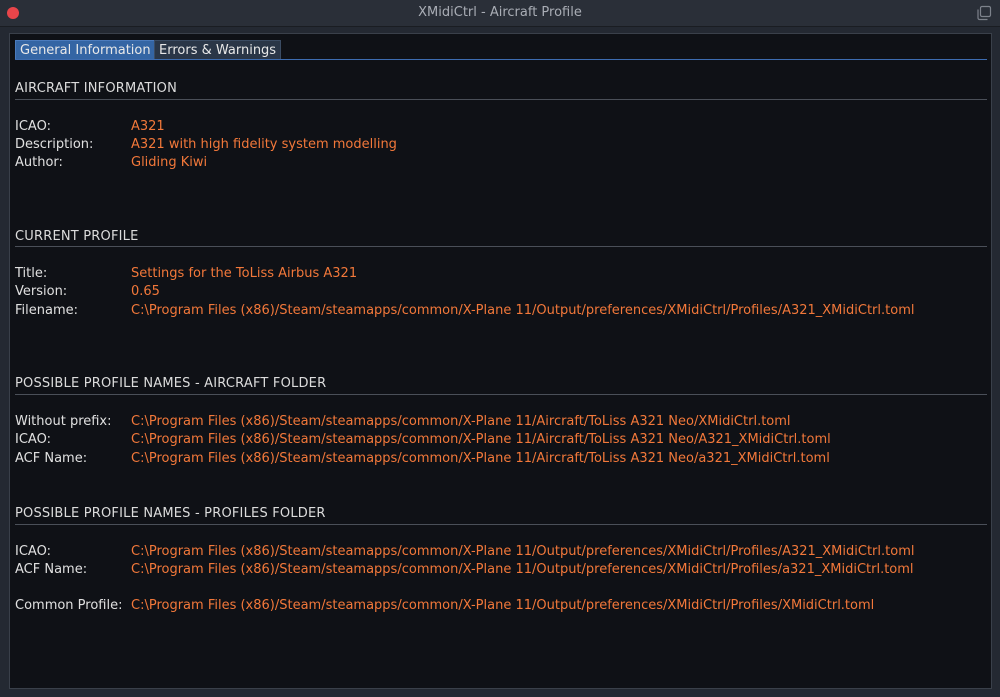 Image resolution: width=1000 pixels, height=697 pixels. What do you see at coordinates (33, 126) in the screenshot?
I see `label-icao: ICAO:` at bounding box center [33, 126].